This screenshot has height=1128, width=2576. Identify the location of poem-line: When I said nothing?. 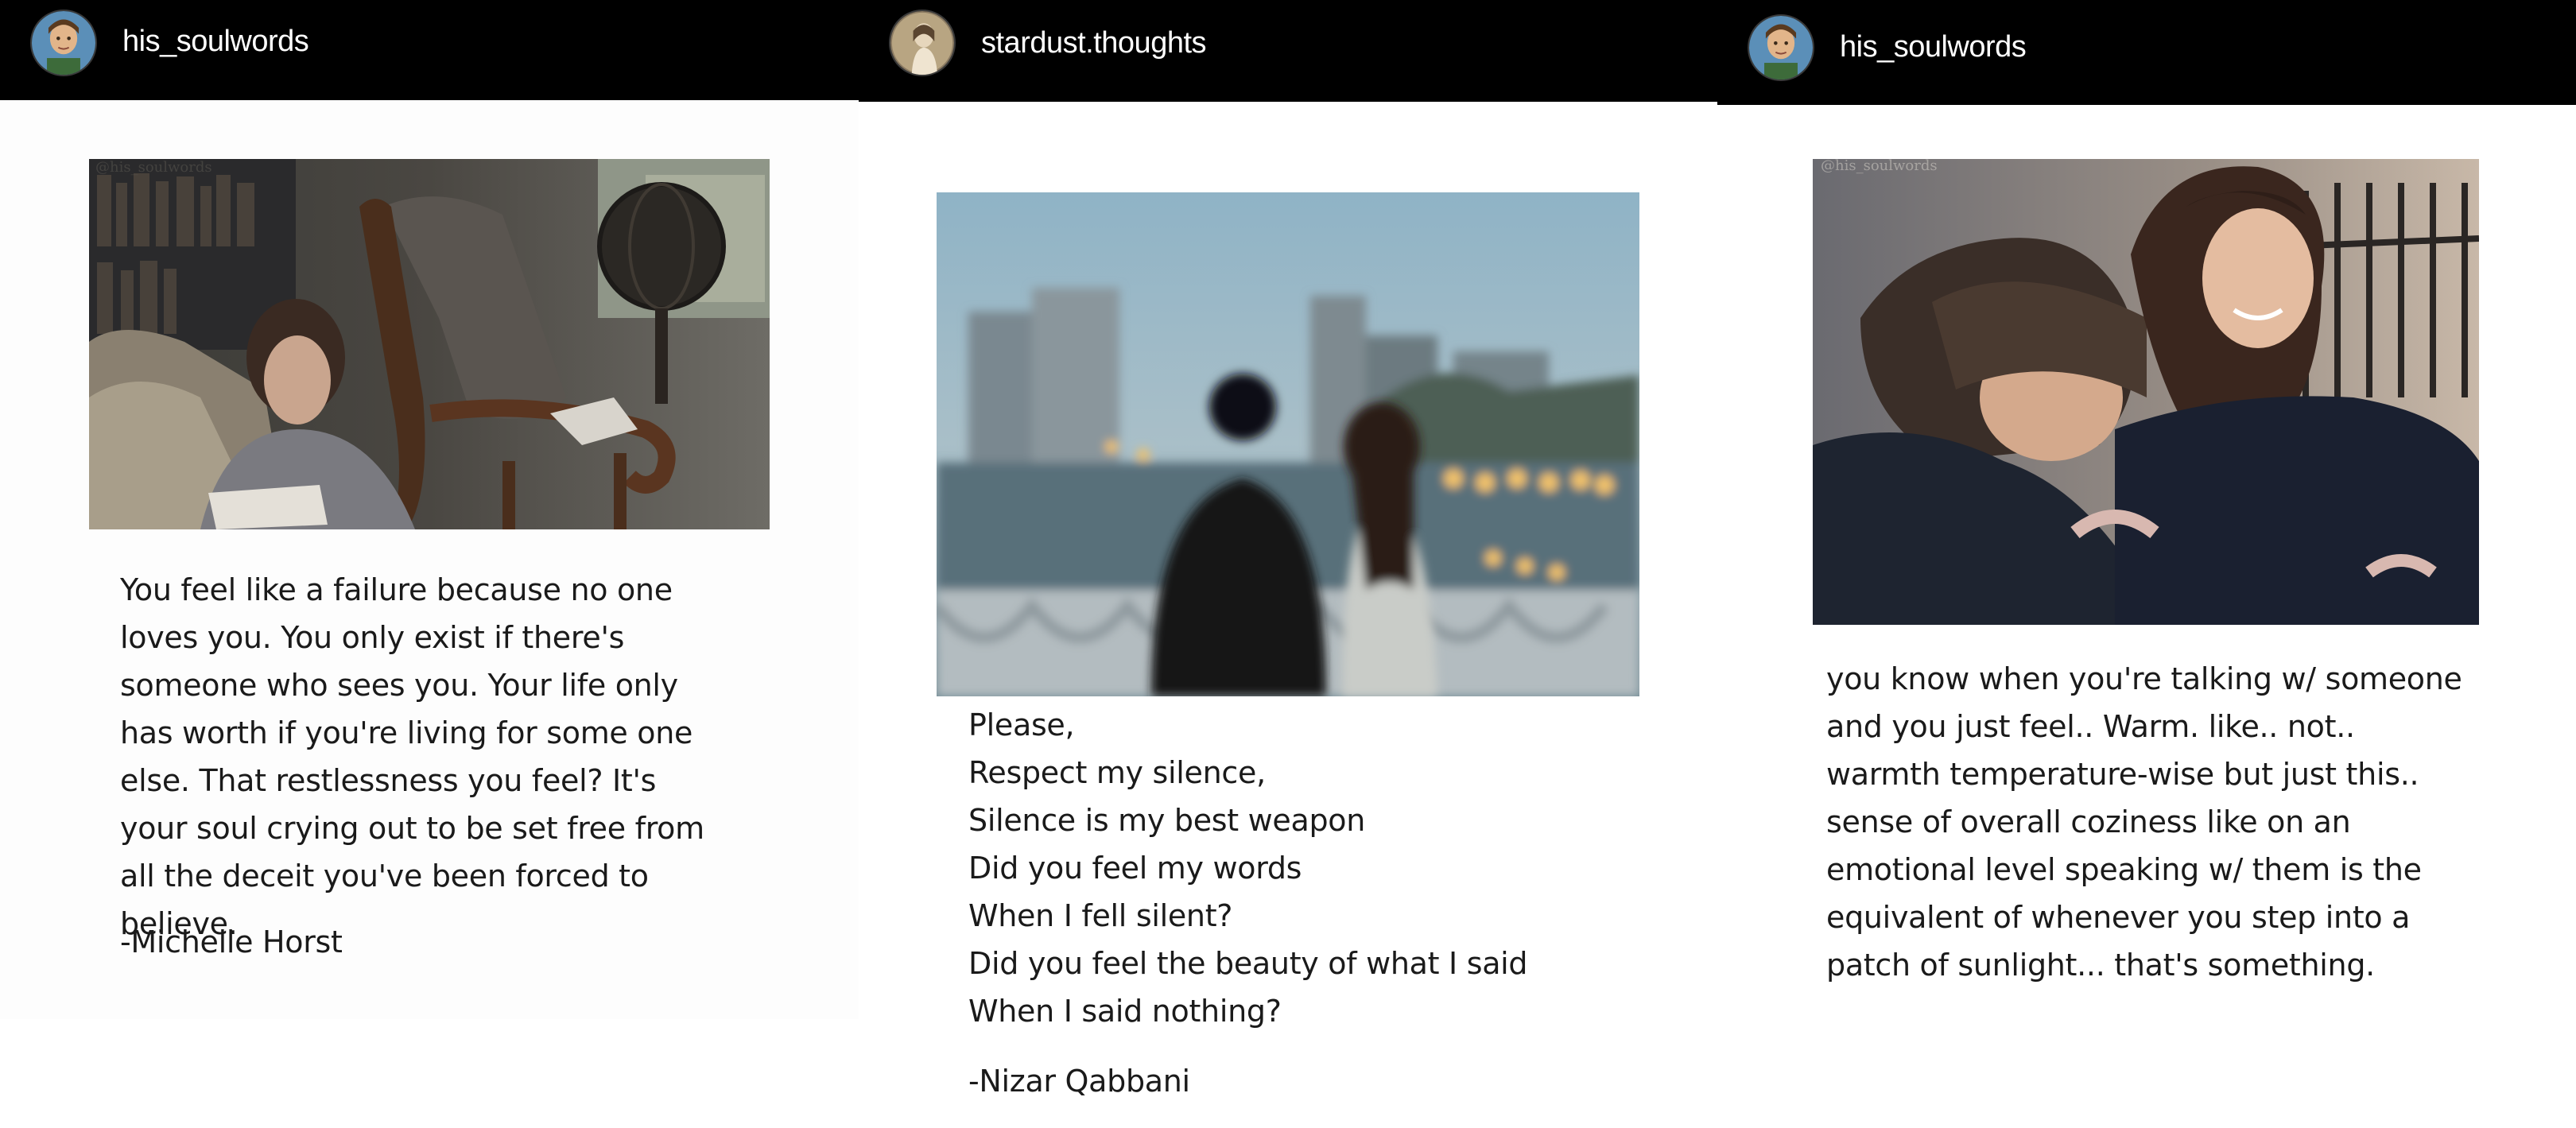
(1125, 1012).